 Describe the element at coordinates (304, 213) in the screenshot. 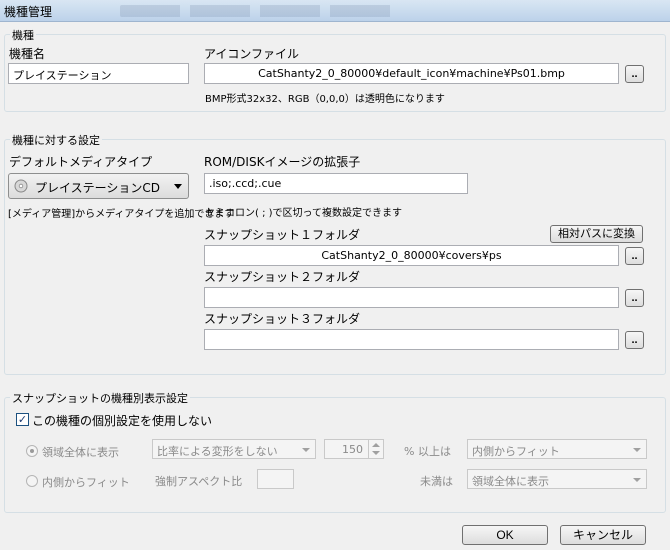

I see `extension-hint: セミコロン( ; )で区切って複数設定できます` at that location.